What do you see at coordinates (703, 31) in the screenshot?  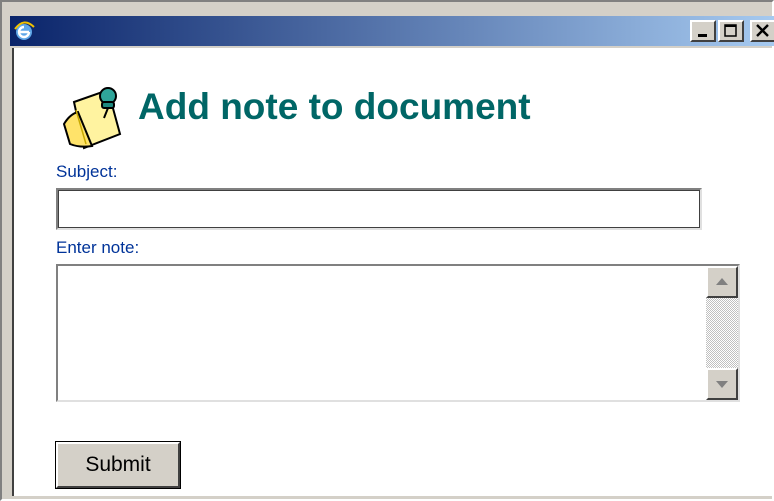 I see `minimize-button` at bounding box center [703, 31].